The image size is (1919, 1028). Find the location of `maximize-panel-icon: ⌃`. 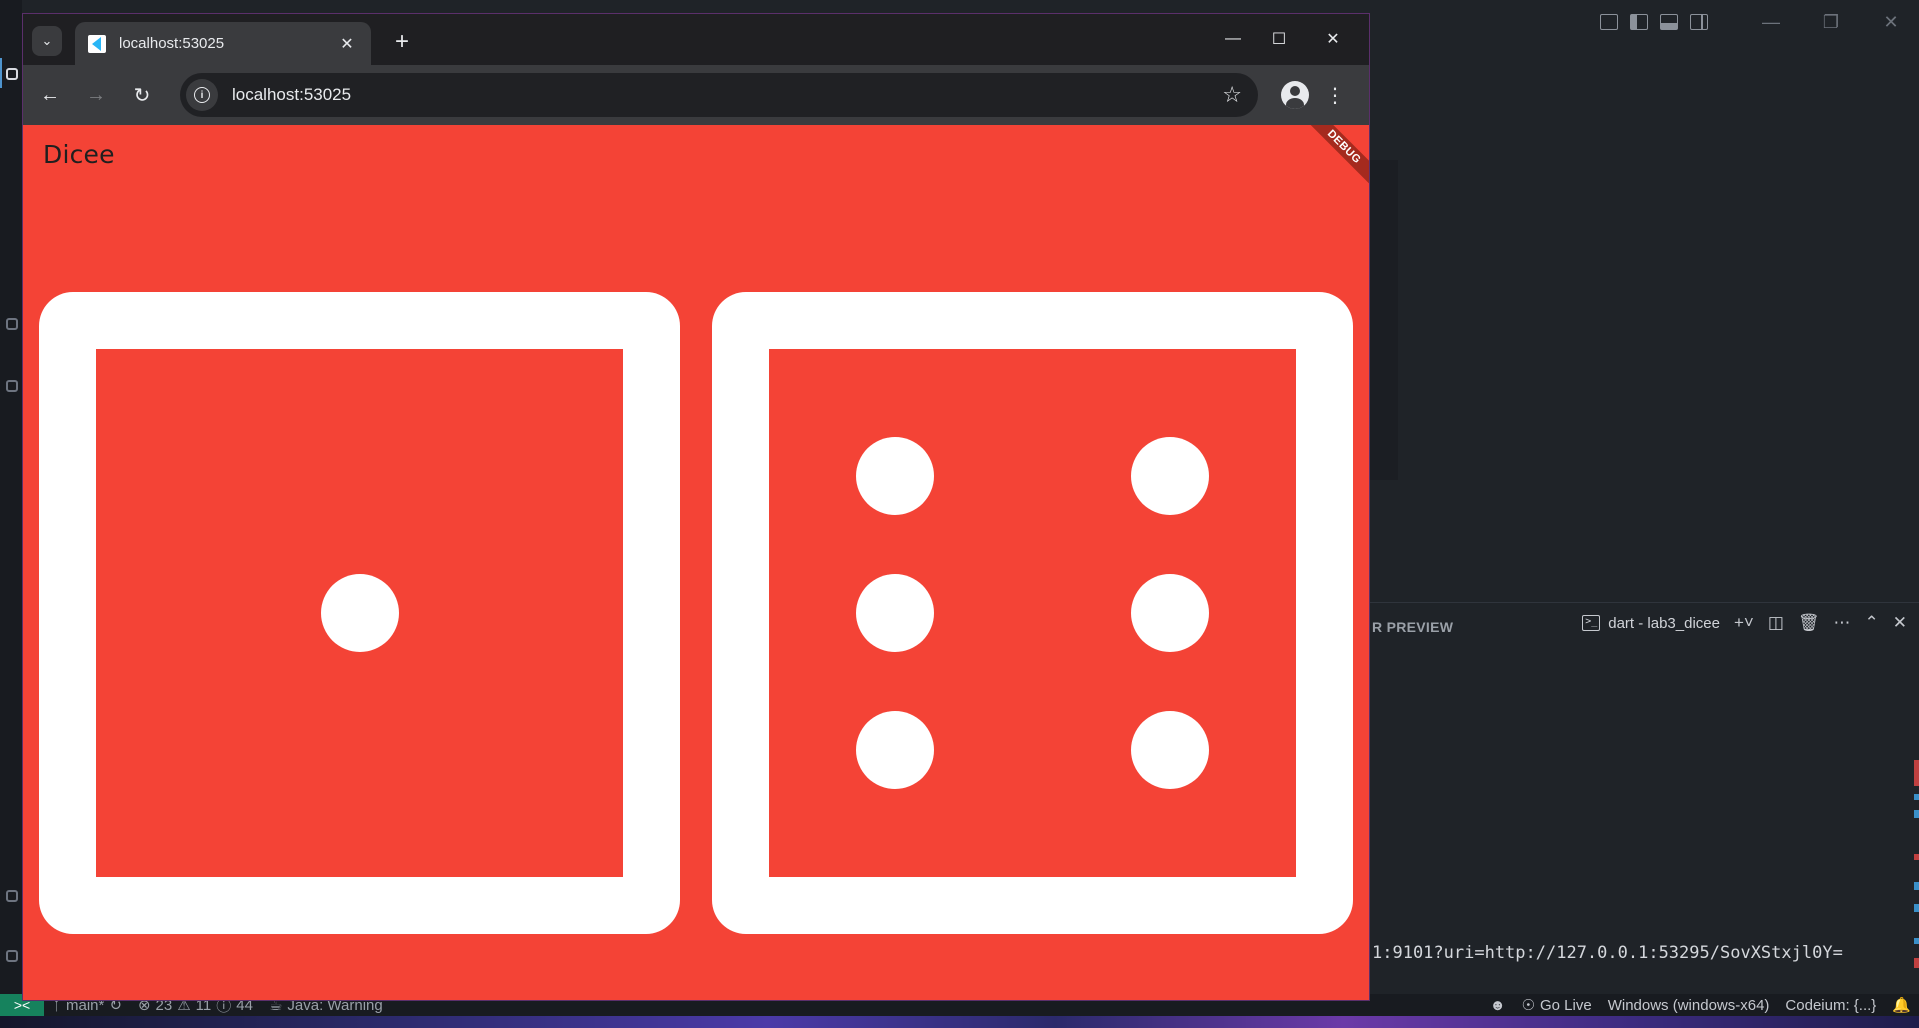

maximize-panel-icon: ⌃ is located at coordinates (1872, 623).